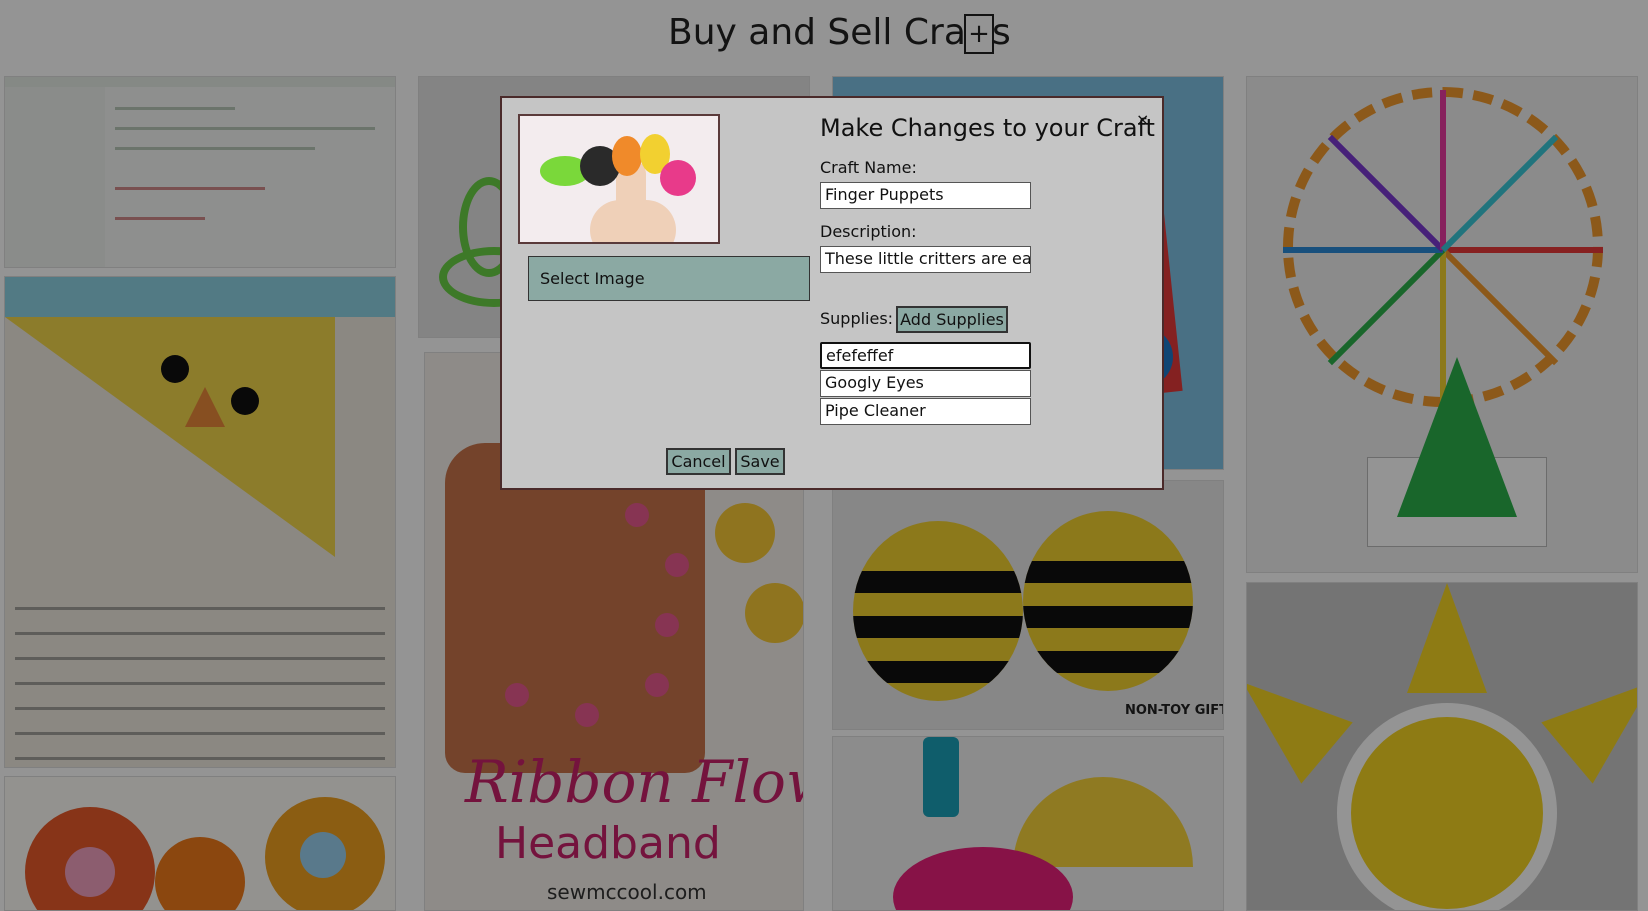 The height and width of the screenshot is (911, 1648). Describe the element at coordinates (952, 319) in the screenshot. I see `add-supplies-button: Add Supplies` at that location.